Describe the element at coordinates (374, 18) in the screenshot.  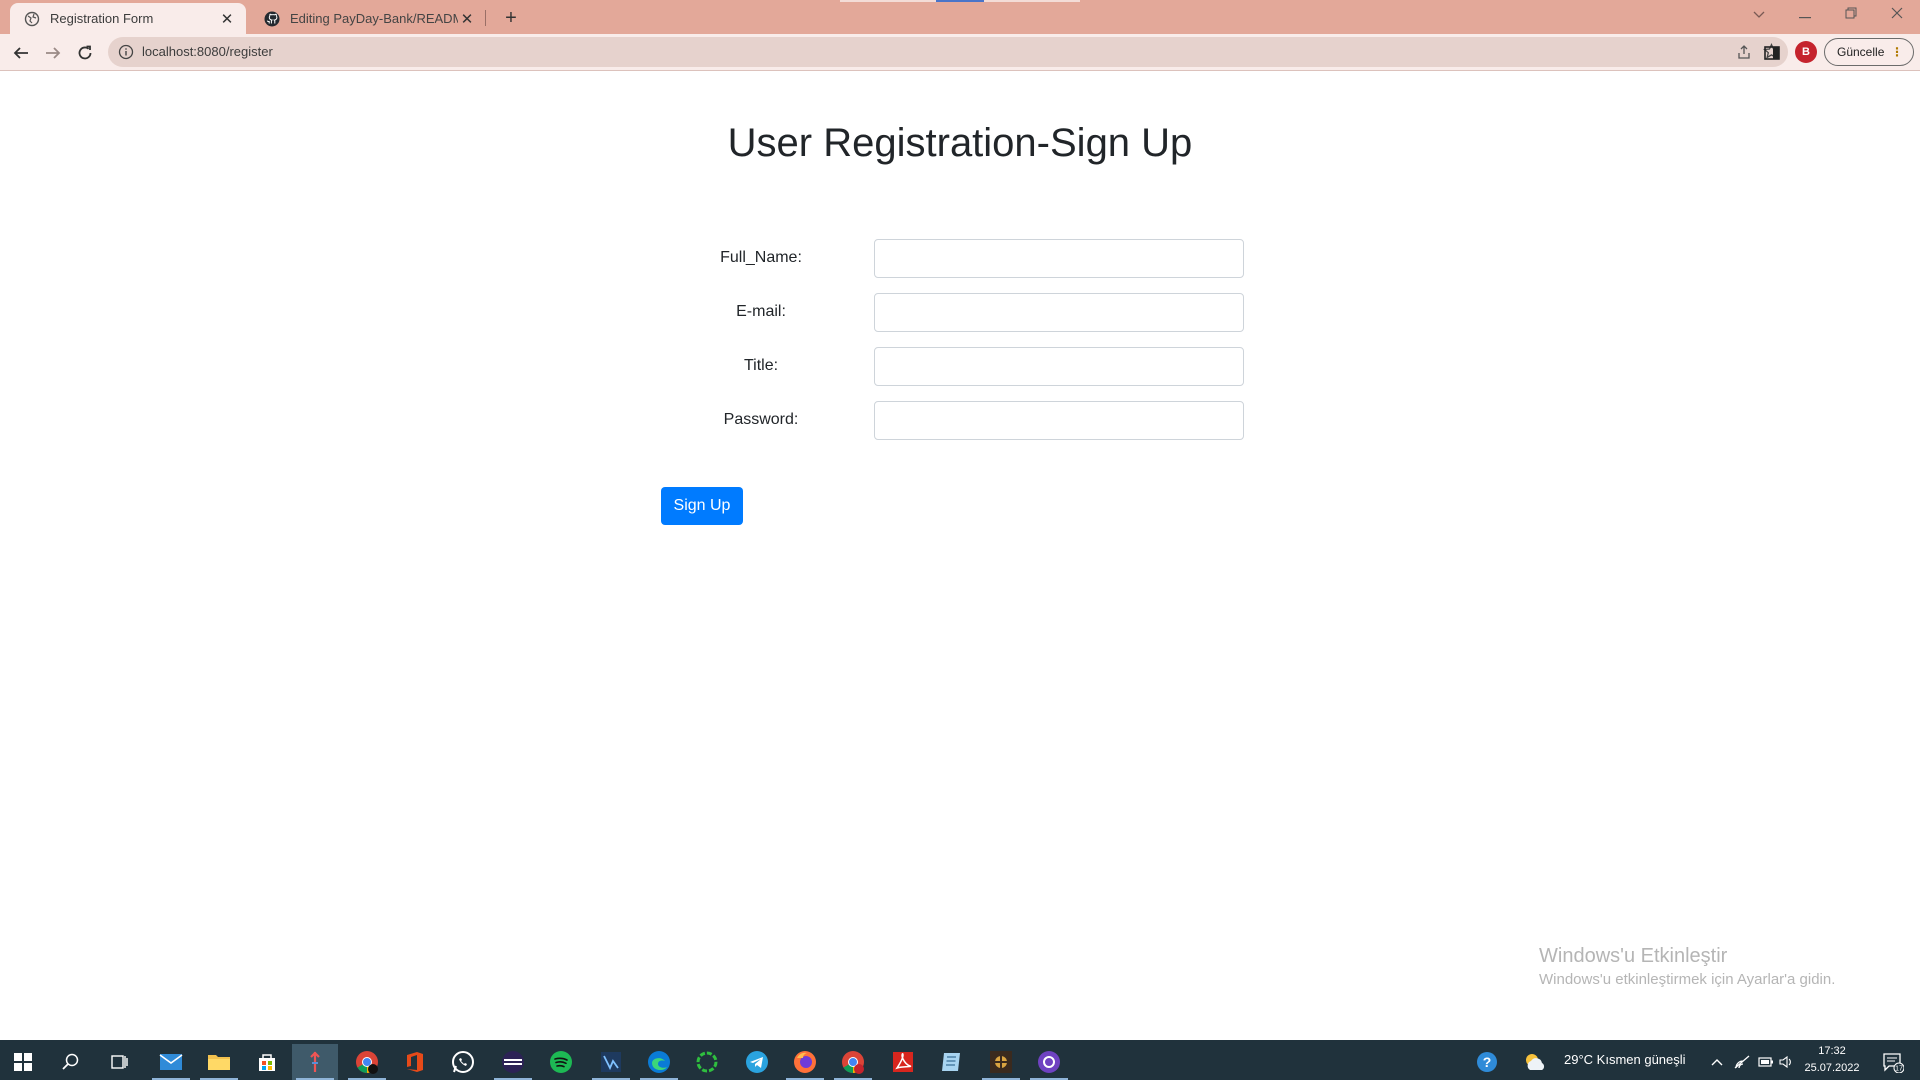
I see `tab-title: Editing PayDay-Bank/README.m` at that location.